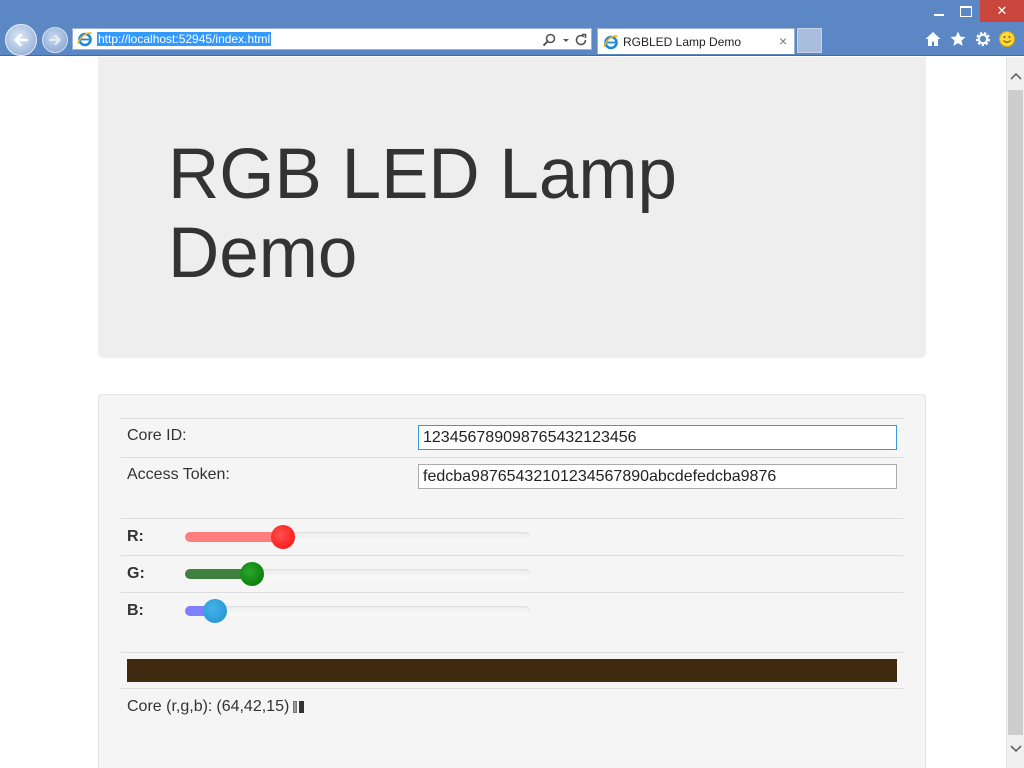  I want to click on blue-slider-row: B:, so click(512, 610).